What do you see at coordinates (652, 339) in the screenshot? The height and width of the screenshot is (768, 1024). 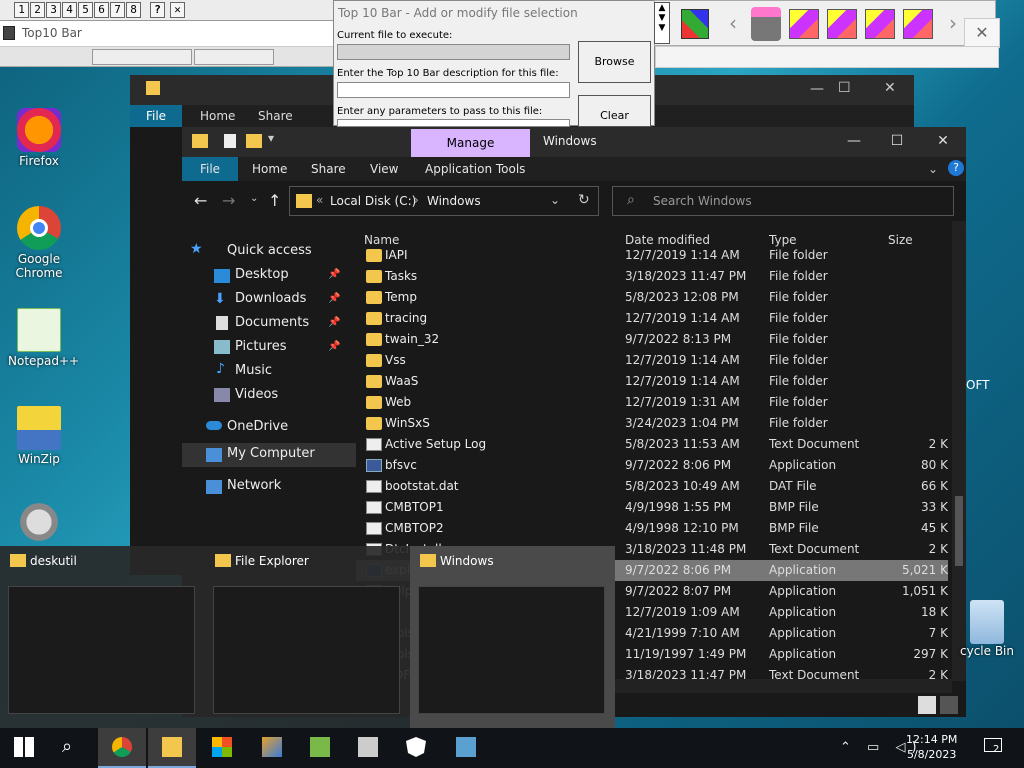 I see `table-row: twain_32 9/7/2022 8:13 PM File folder` at bounding box center [652, 339].